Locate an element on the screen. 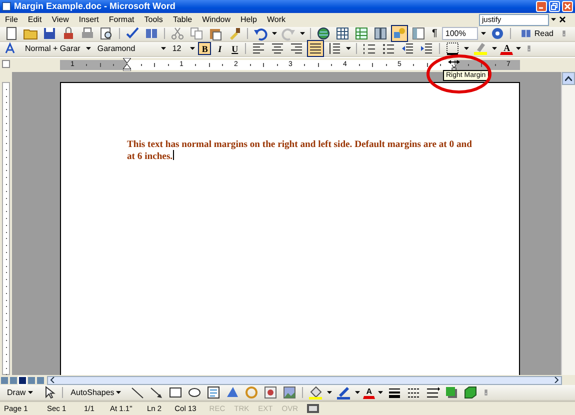 The width and height of the screenshot is (575, 415). scroll-right-icon is located at coordinates (556, 380).